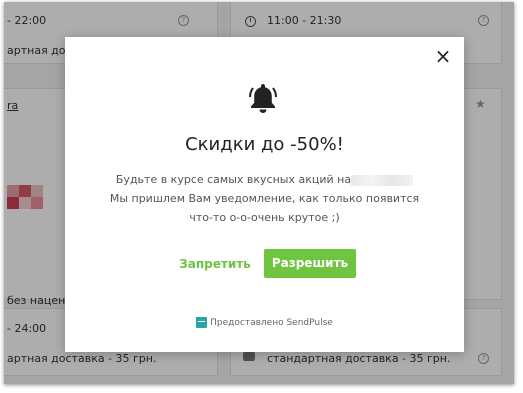 The image size is (523, 393). Describe the element at coordinates (233, 179) in the screenshot. I see `desc-line-1: Будьте в курсе самых вкусных акций на` at that location.